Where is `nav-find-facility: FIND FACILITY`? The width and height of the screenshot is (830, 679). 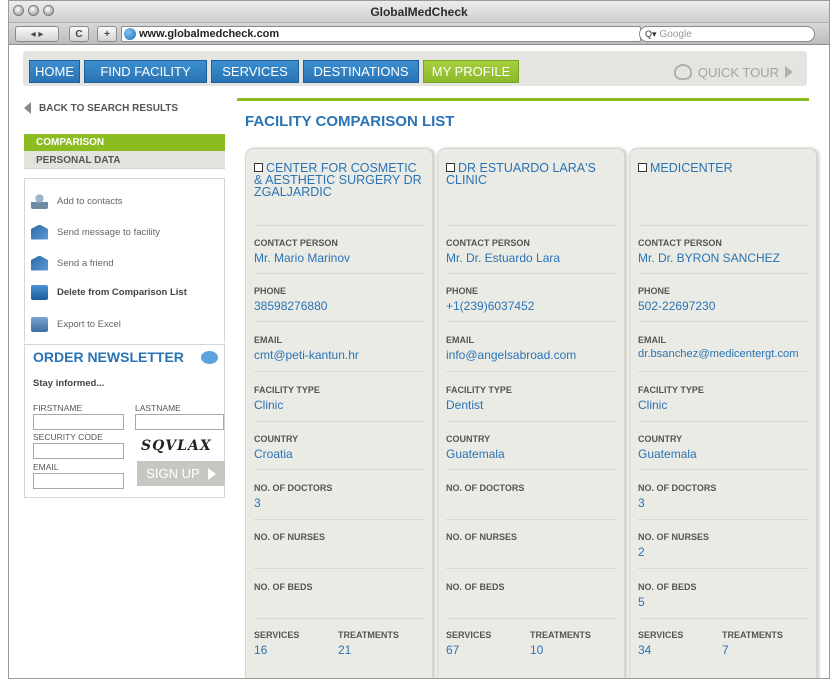 nav-find-facility: FIND FACILITY is located at coordinates (145, 71).